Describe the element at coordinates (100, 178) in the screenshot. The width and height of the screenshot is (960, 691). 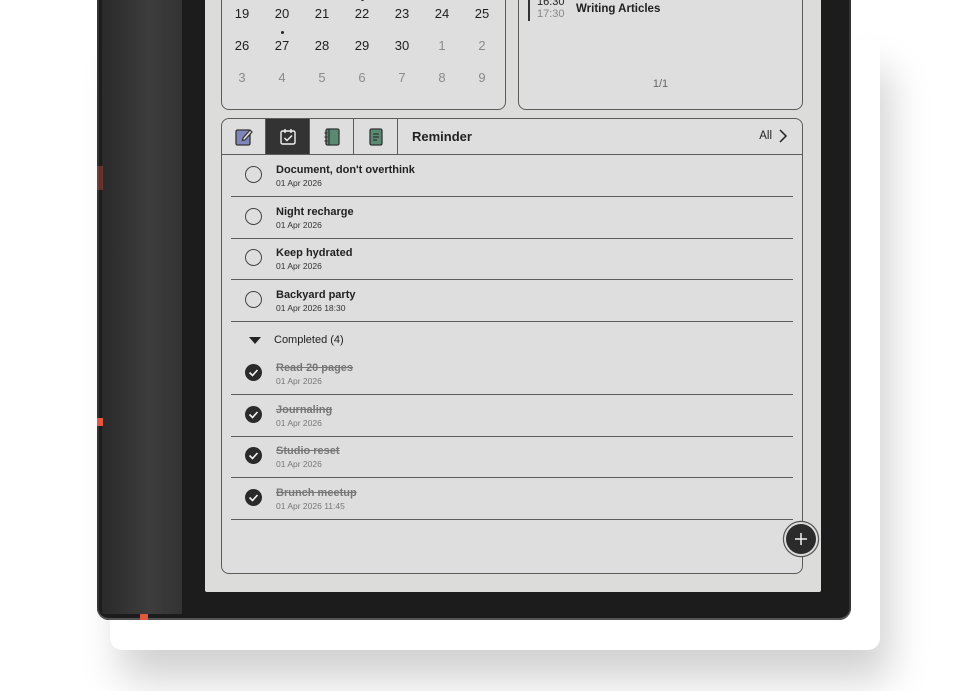
I see `accent-strip` at that location.